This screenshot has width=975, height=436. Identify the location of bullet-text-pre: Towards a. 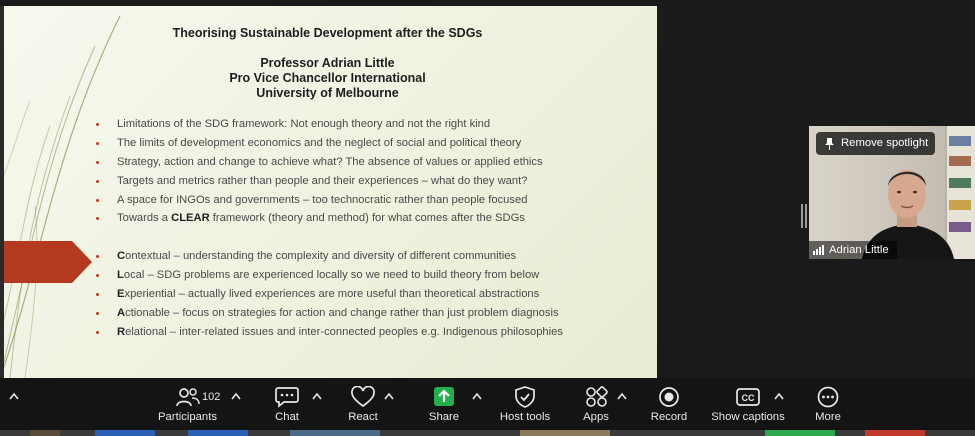
(144, 218).